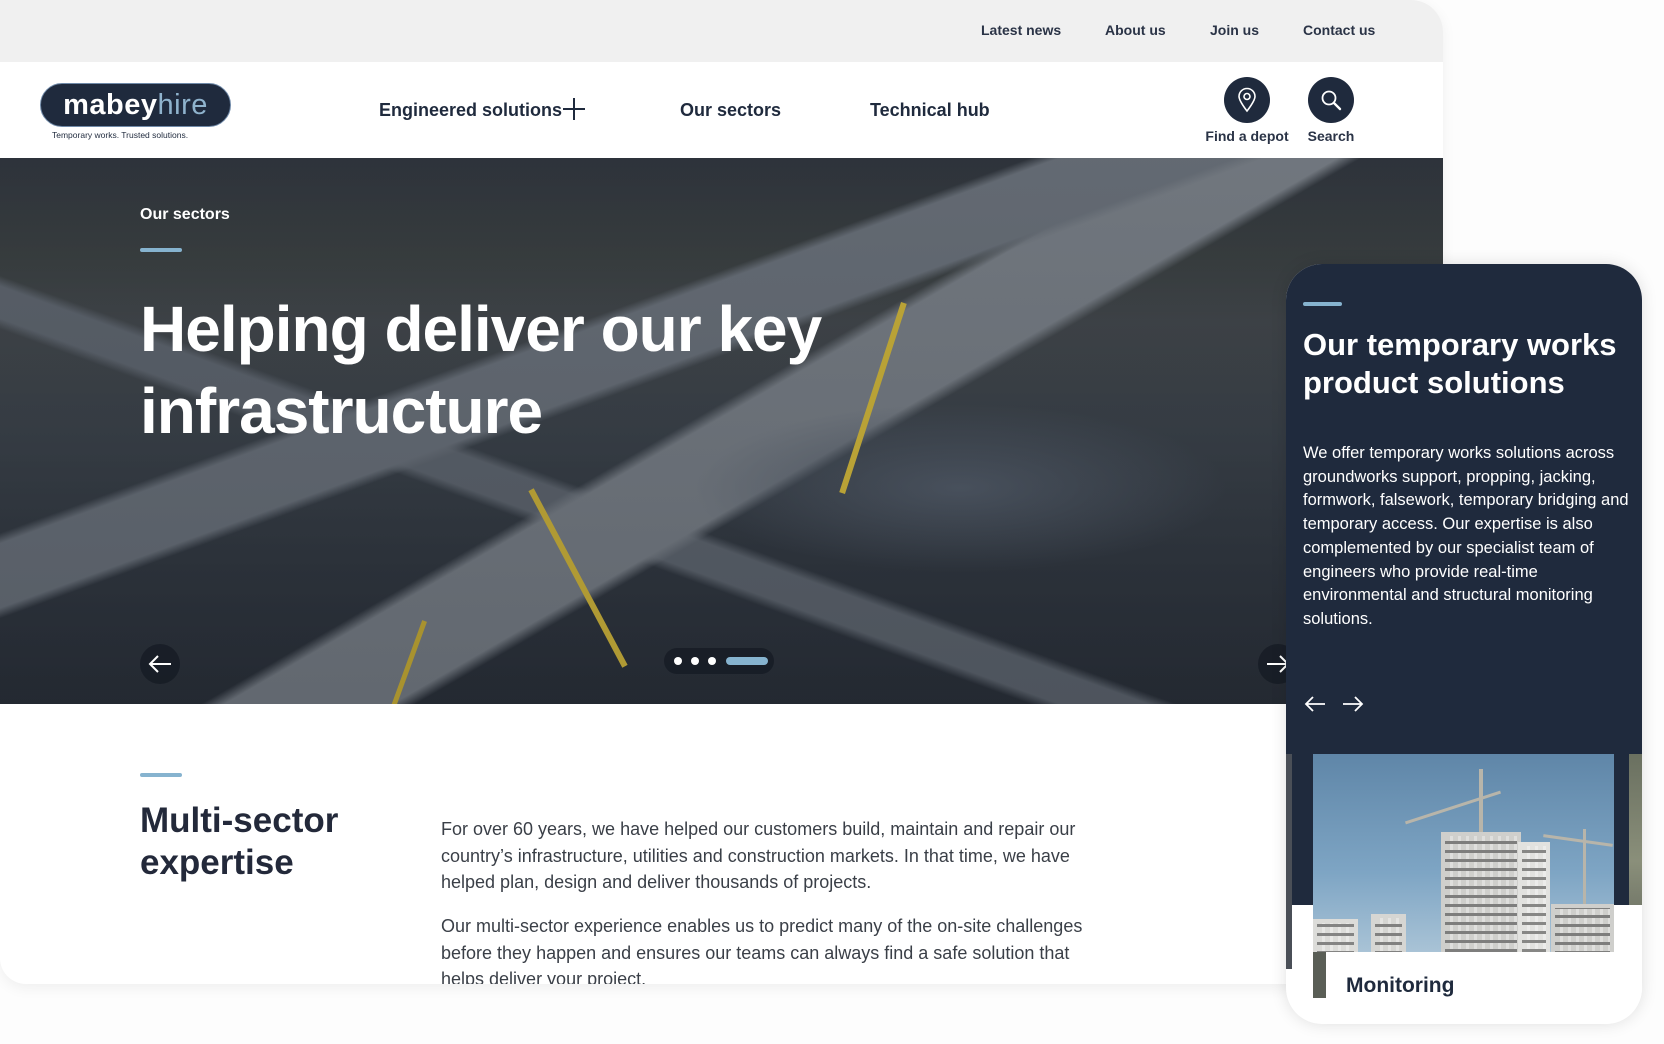 The height and width of the screenshot is (1044, 1664). I want to click on mobile-title: Our temporary works product solutions, so click(1460, 363).